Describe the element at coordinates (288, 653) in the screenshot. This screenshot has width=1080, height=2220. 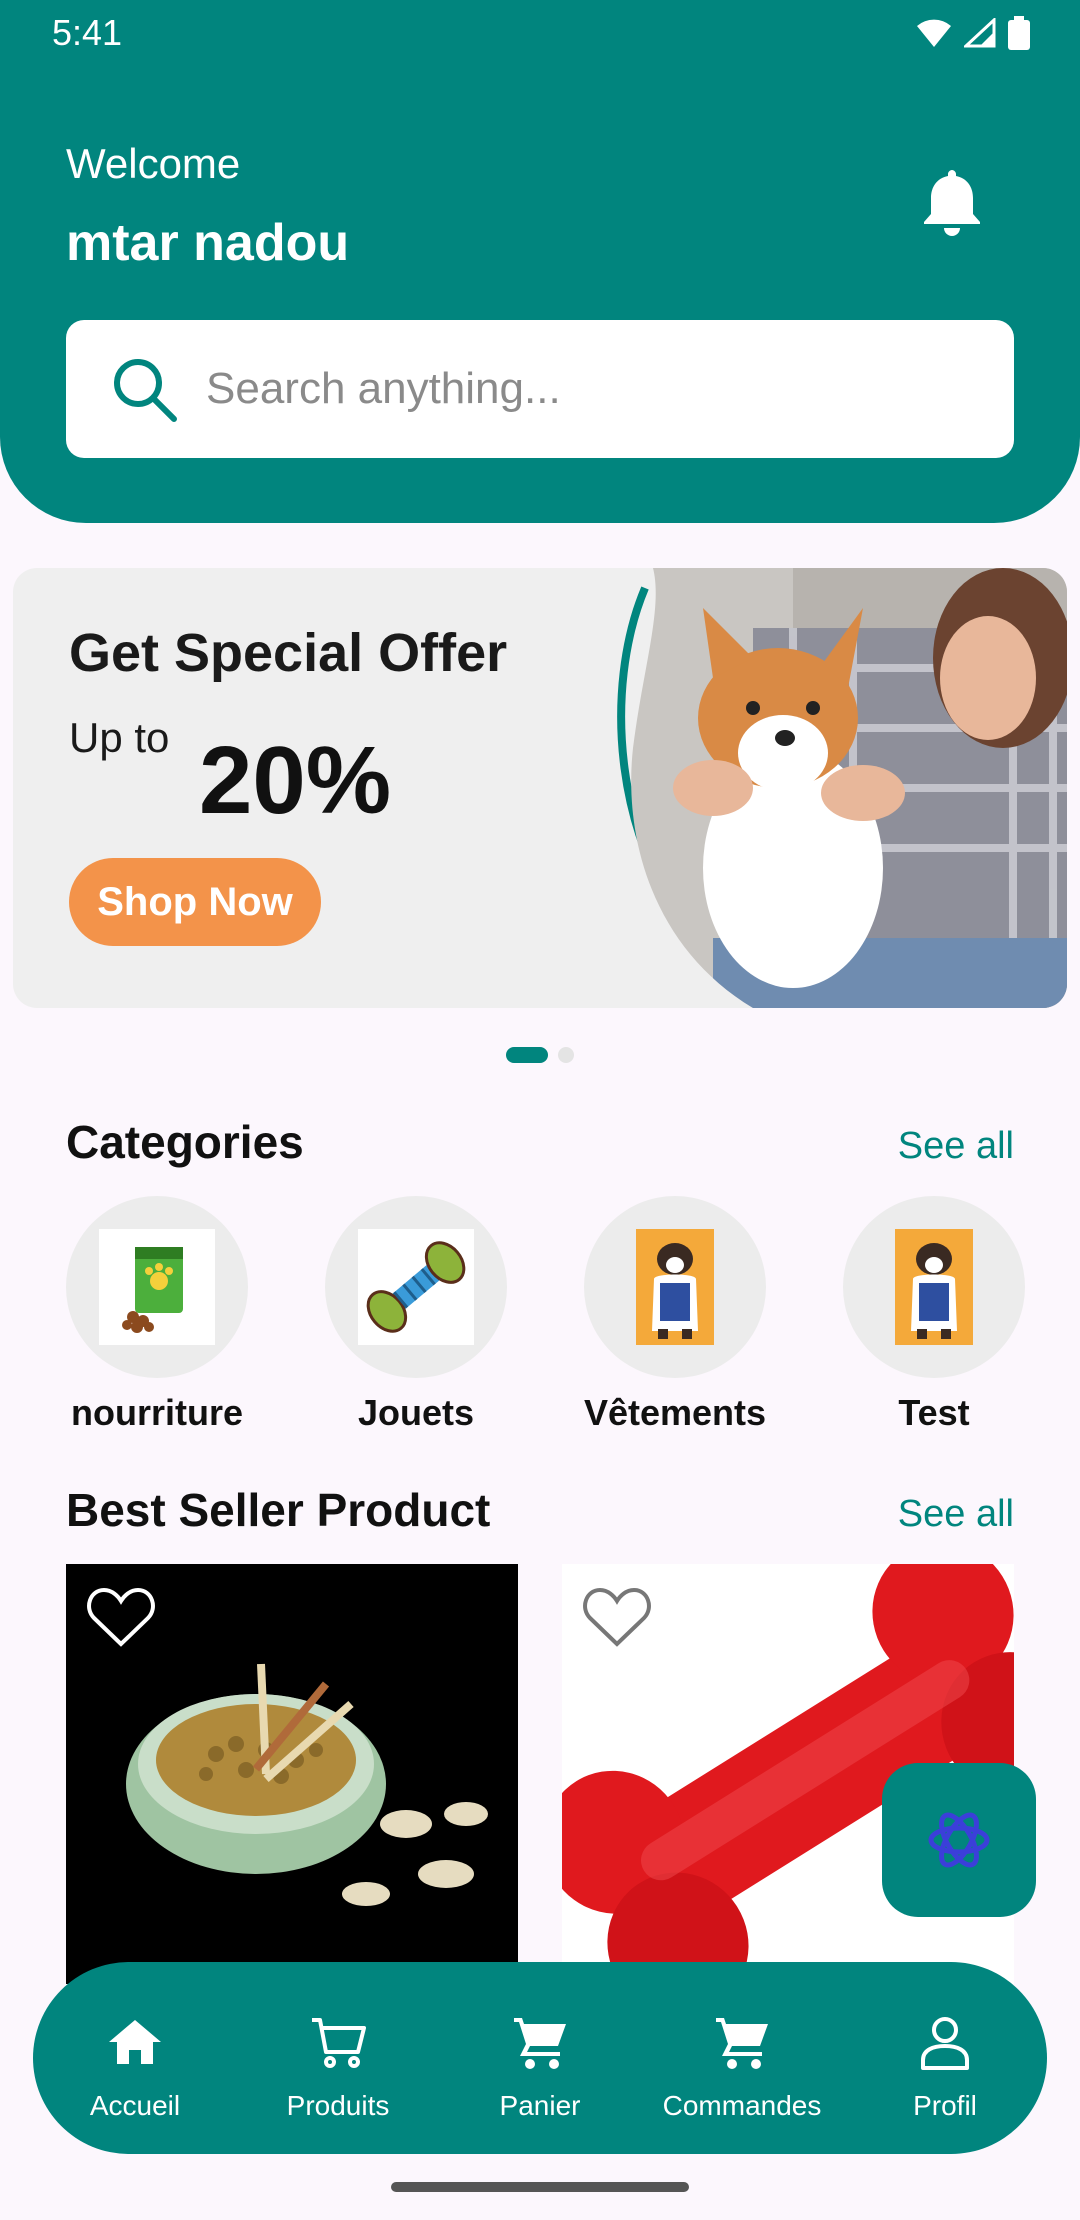
I see `banner-title: Get Special Offer` at that location.